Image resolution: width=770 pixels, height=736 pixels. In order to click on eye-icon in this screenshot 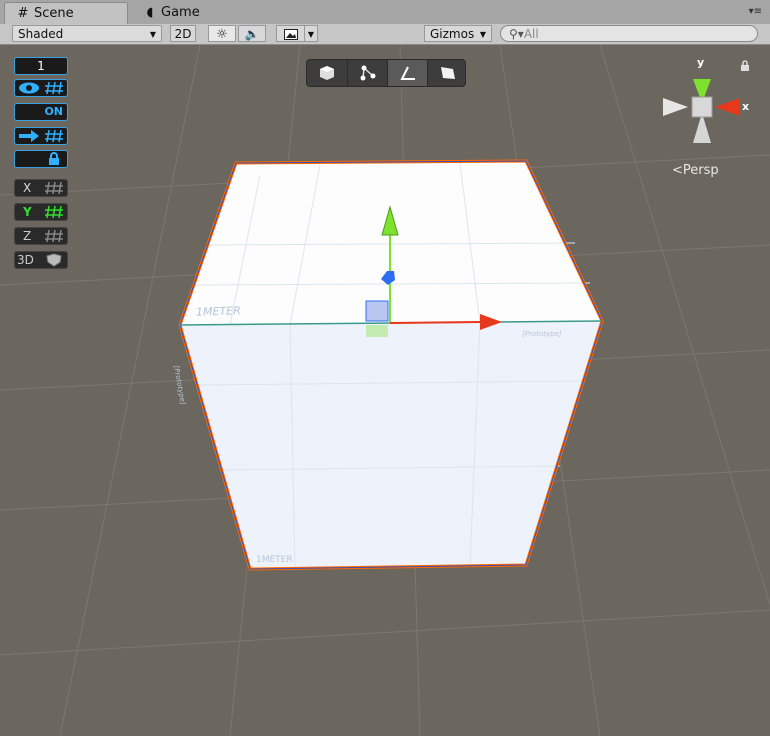, I will do `click(29, 88)`.